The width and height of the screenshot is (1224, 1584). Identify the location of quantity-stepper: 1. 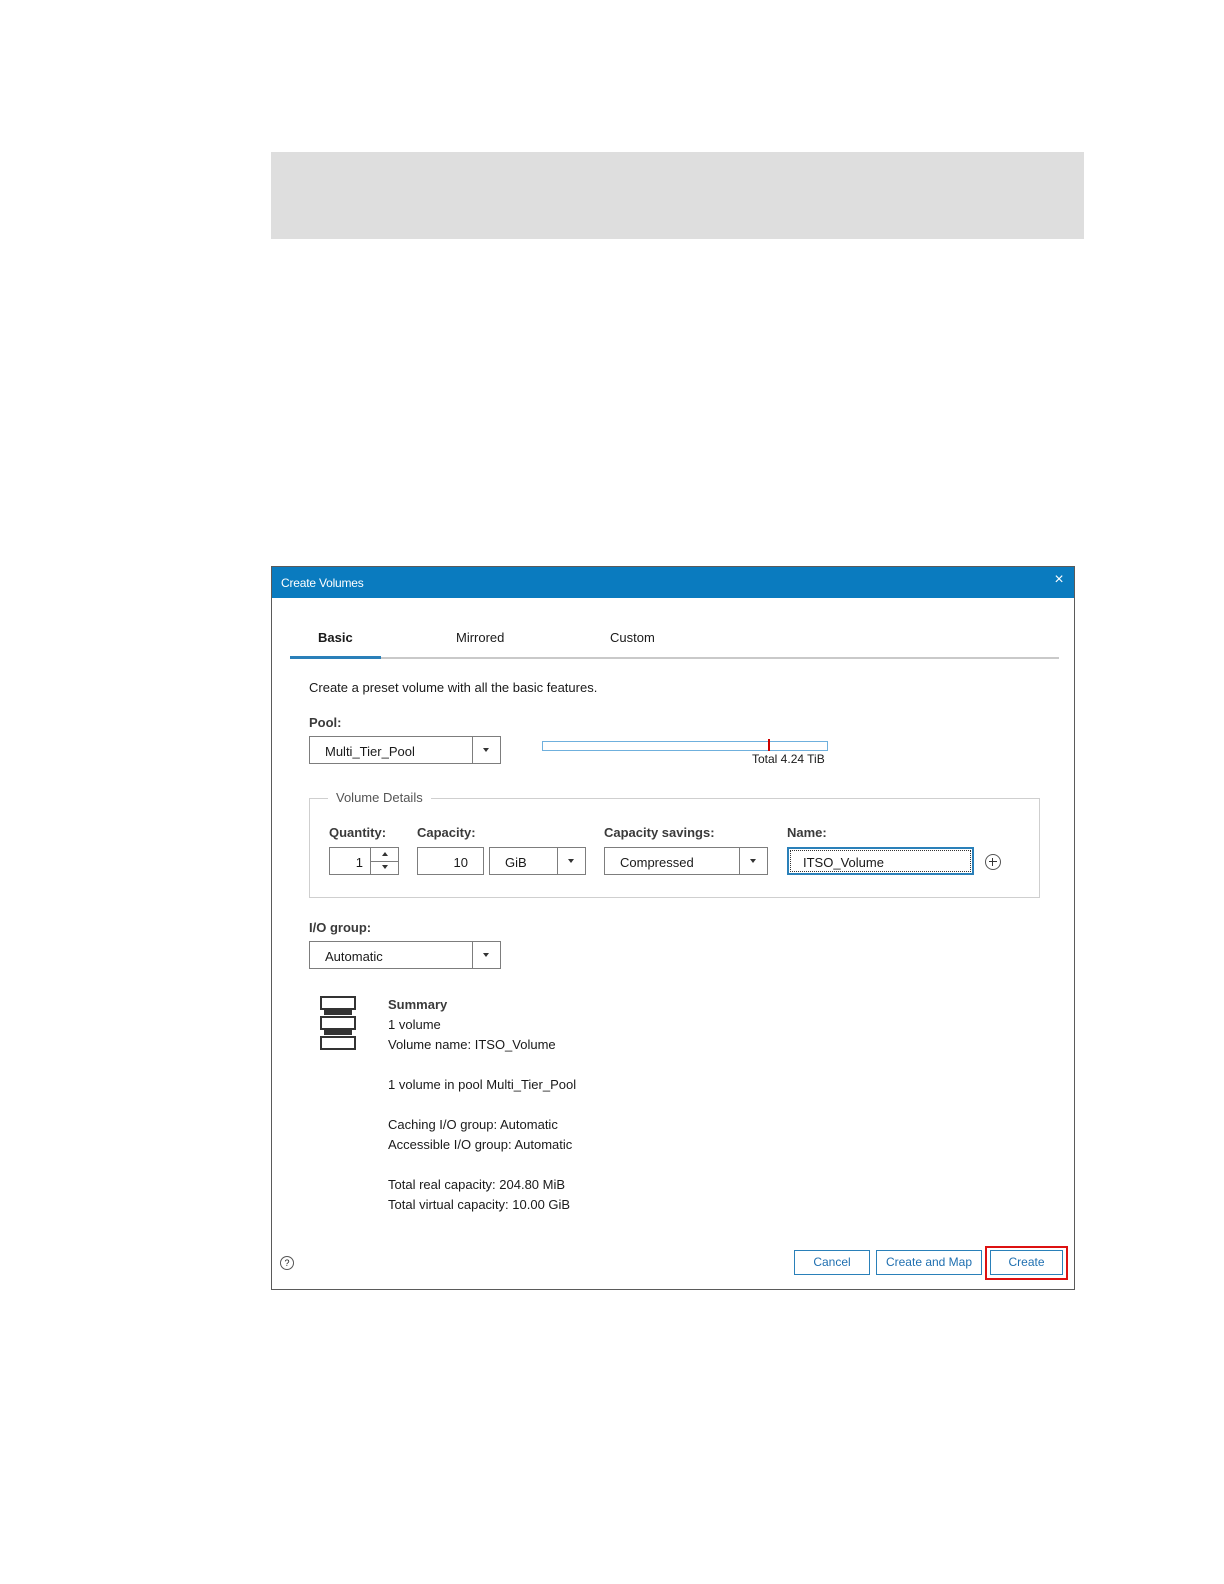
(364, 861).